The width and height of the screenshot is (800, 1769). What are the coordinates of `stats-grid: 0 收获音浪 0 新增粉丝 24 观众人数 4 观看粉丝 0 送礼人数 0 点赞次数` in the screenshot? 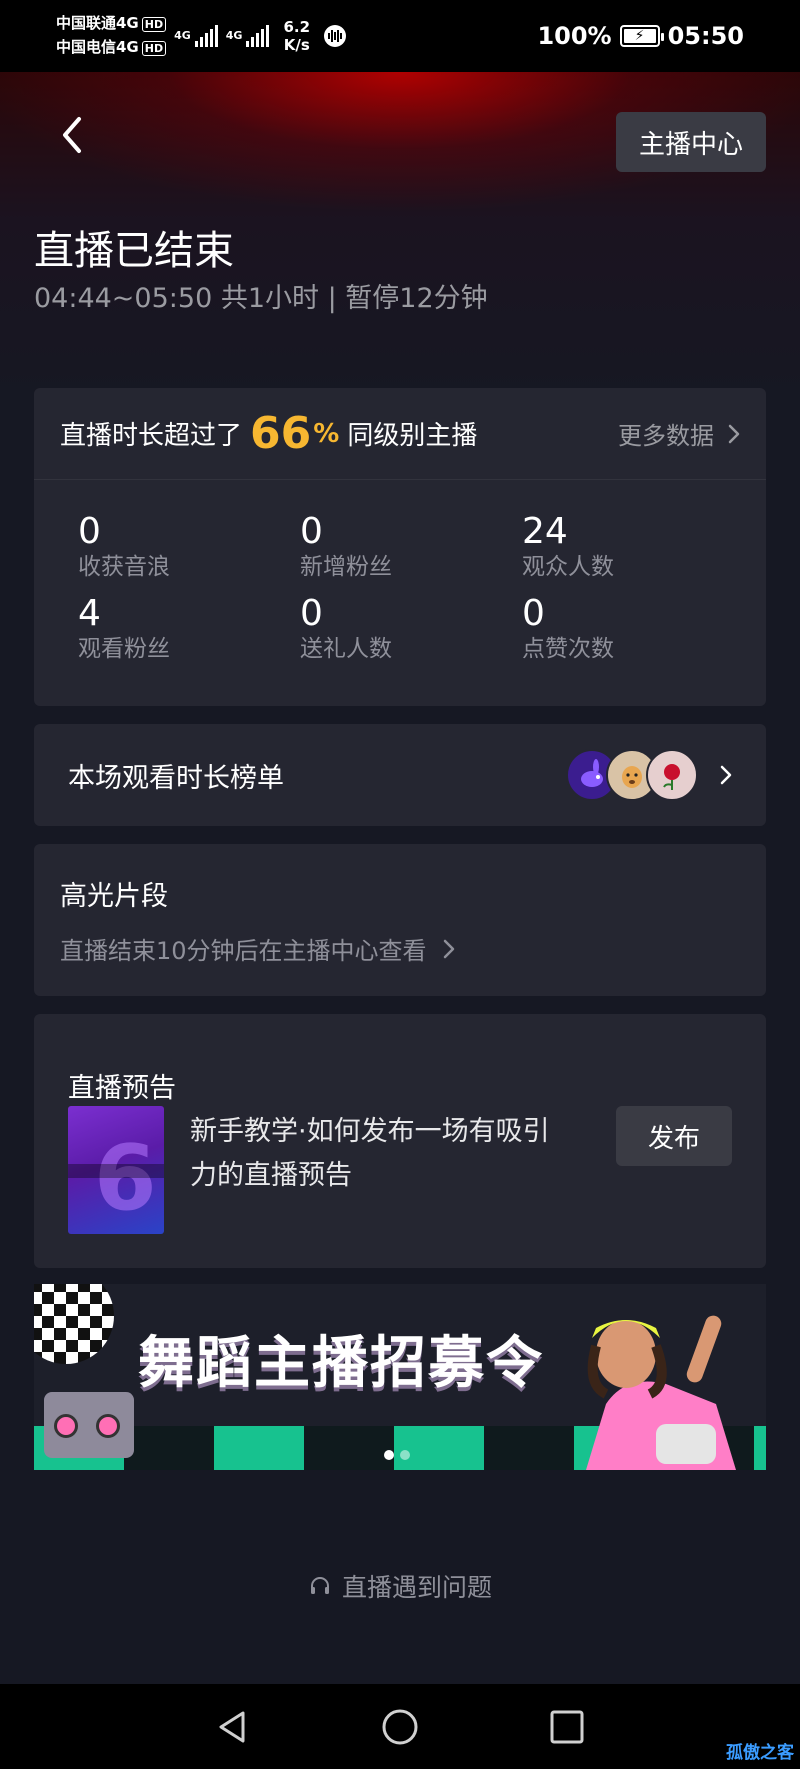 It's located at (408, 588).